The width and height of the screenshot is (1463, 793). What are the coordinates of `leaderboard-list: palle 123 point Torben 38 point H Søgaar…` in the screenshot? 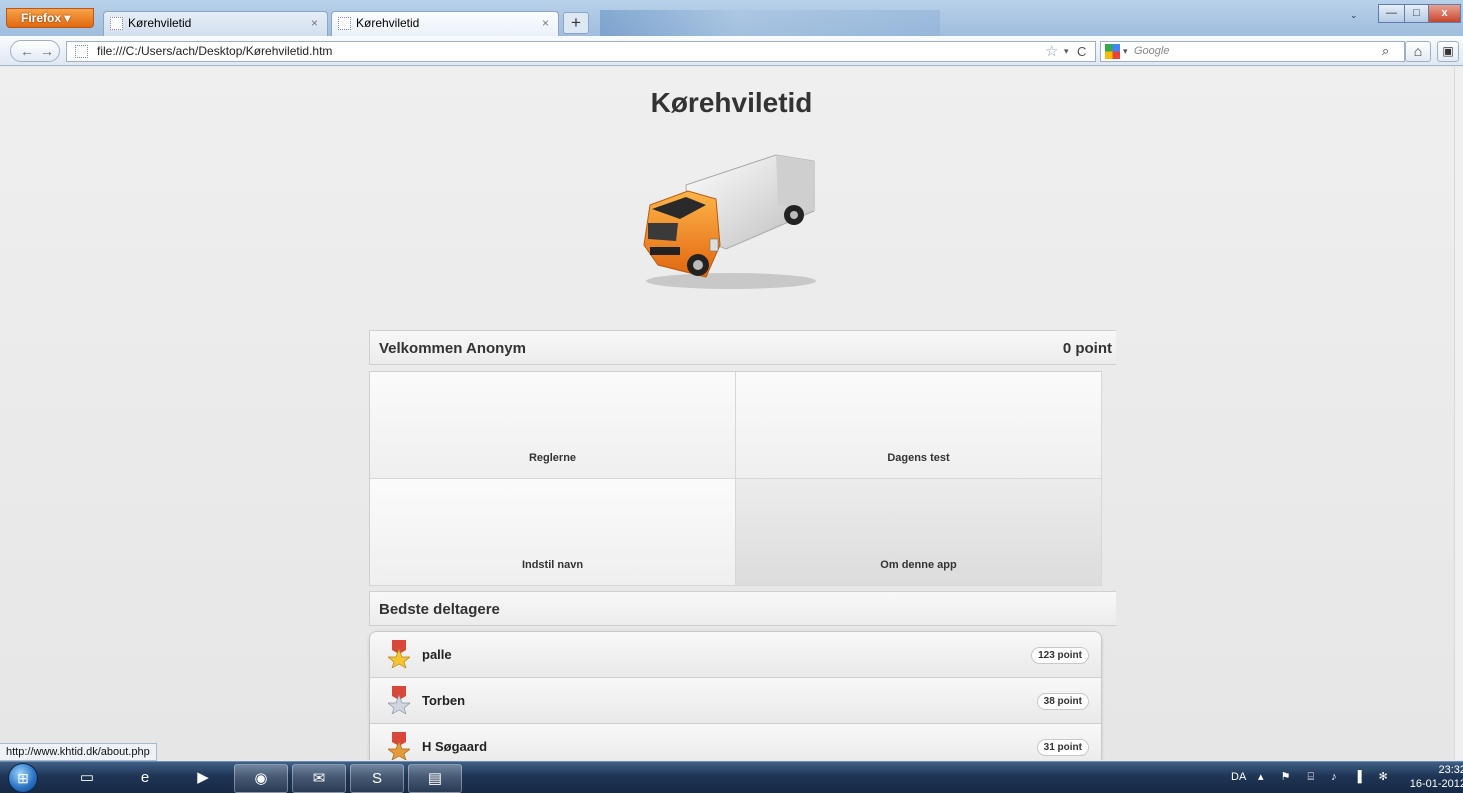 It's located at (735, 695).